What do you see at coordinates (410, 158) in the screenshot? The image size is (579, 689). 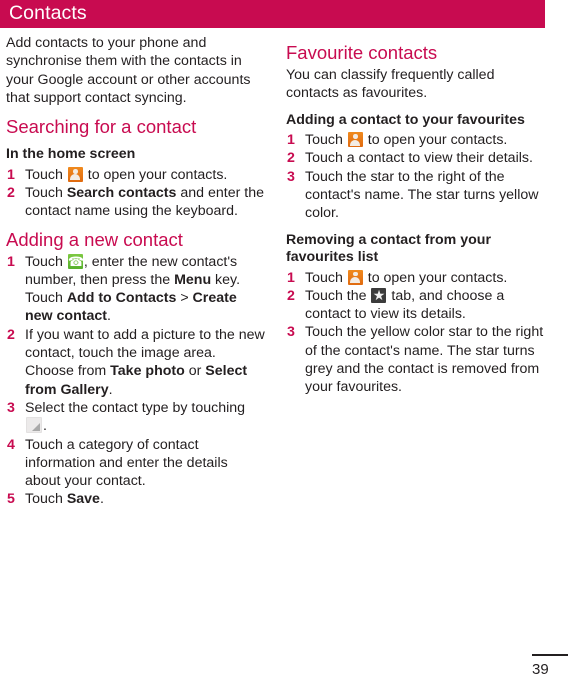 I see `step-item: 2 Touch a contact to view their details.` at bounding box center [410, 158].